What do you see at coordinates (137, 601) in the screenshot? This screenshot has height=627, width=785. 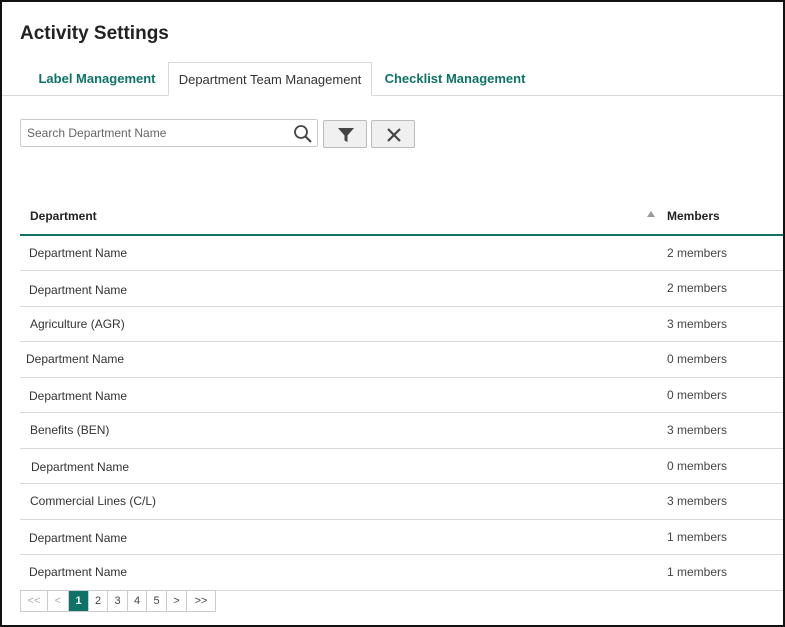 I see `page-button-4: 4` at bounding box center [137, 601].